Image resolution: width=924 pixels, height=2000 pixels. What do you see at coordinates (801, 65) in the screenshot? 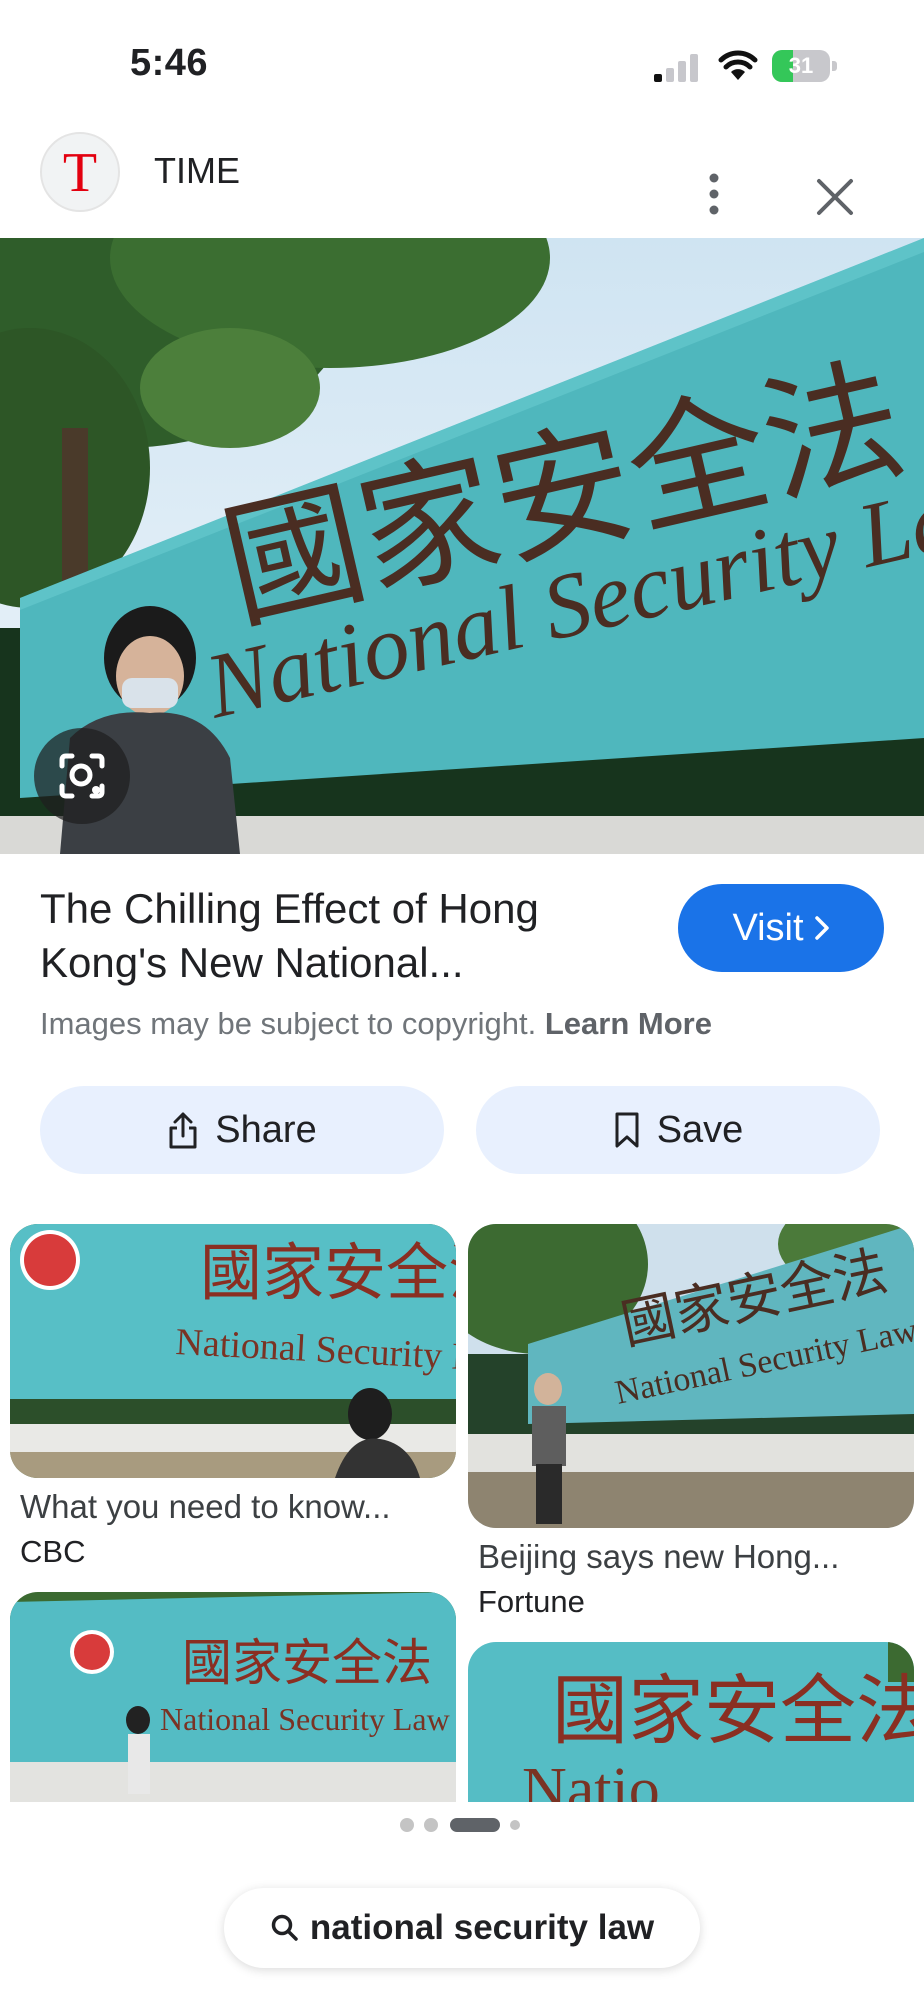
I see `battery-level: 31` at bounding box center [801, 65].